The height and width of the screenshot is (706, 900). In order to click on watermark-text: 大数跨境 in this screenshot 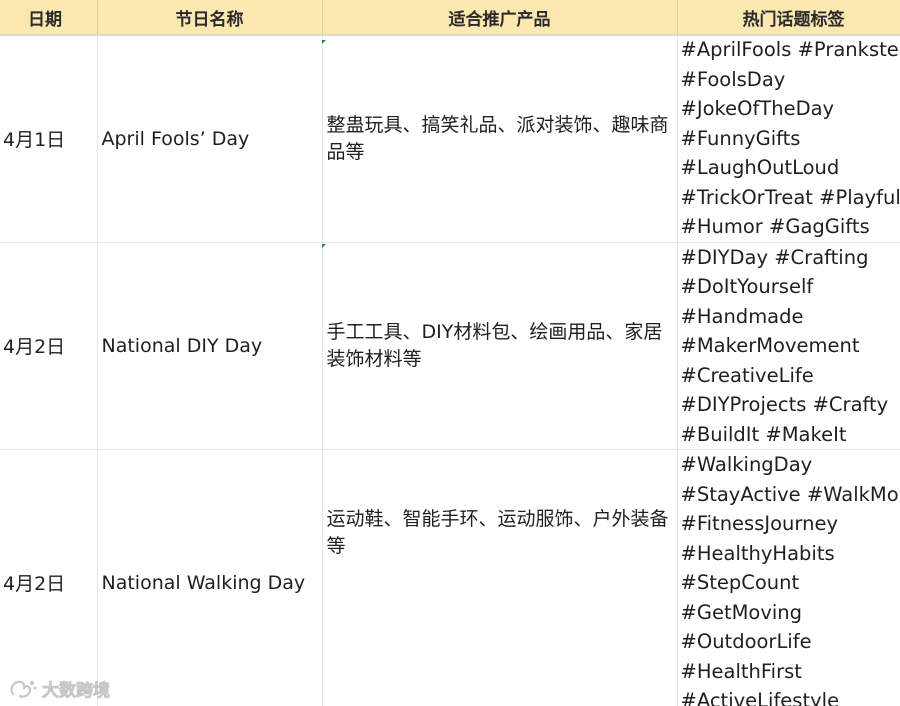, I will do `click(76, 691)`.